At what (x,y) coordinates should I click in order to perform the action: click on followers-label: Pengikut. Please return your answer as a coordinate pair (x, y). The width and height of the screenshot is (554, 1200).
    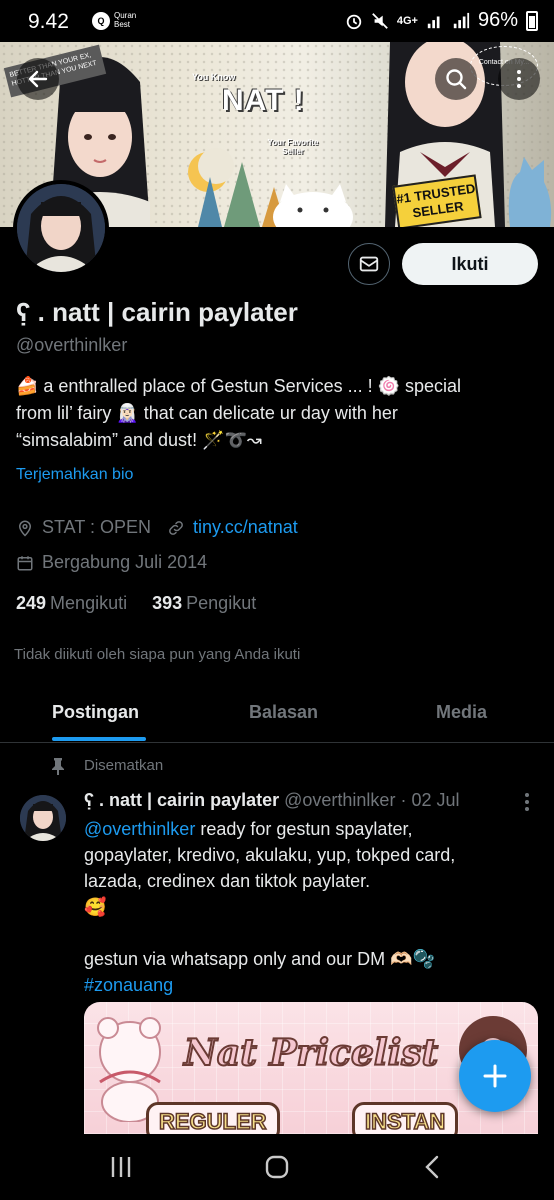
    Looking at the image, I should click on (221, 603).